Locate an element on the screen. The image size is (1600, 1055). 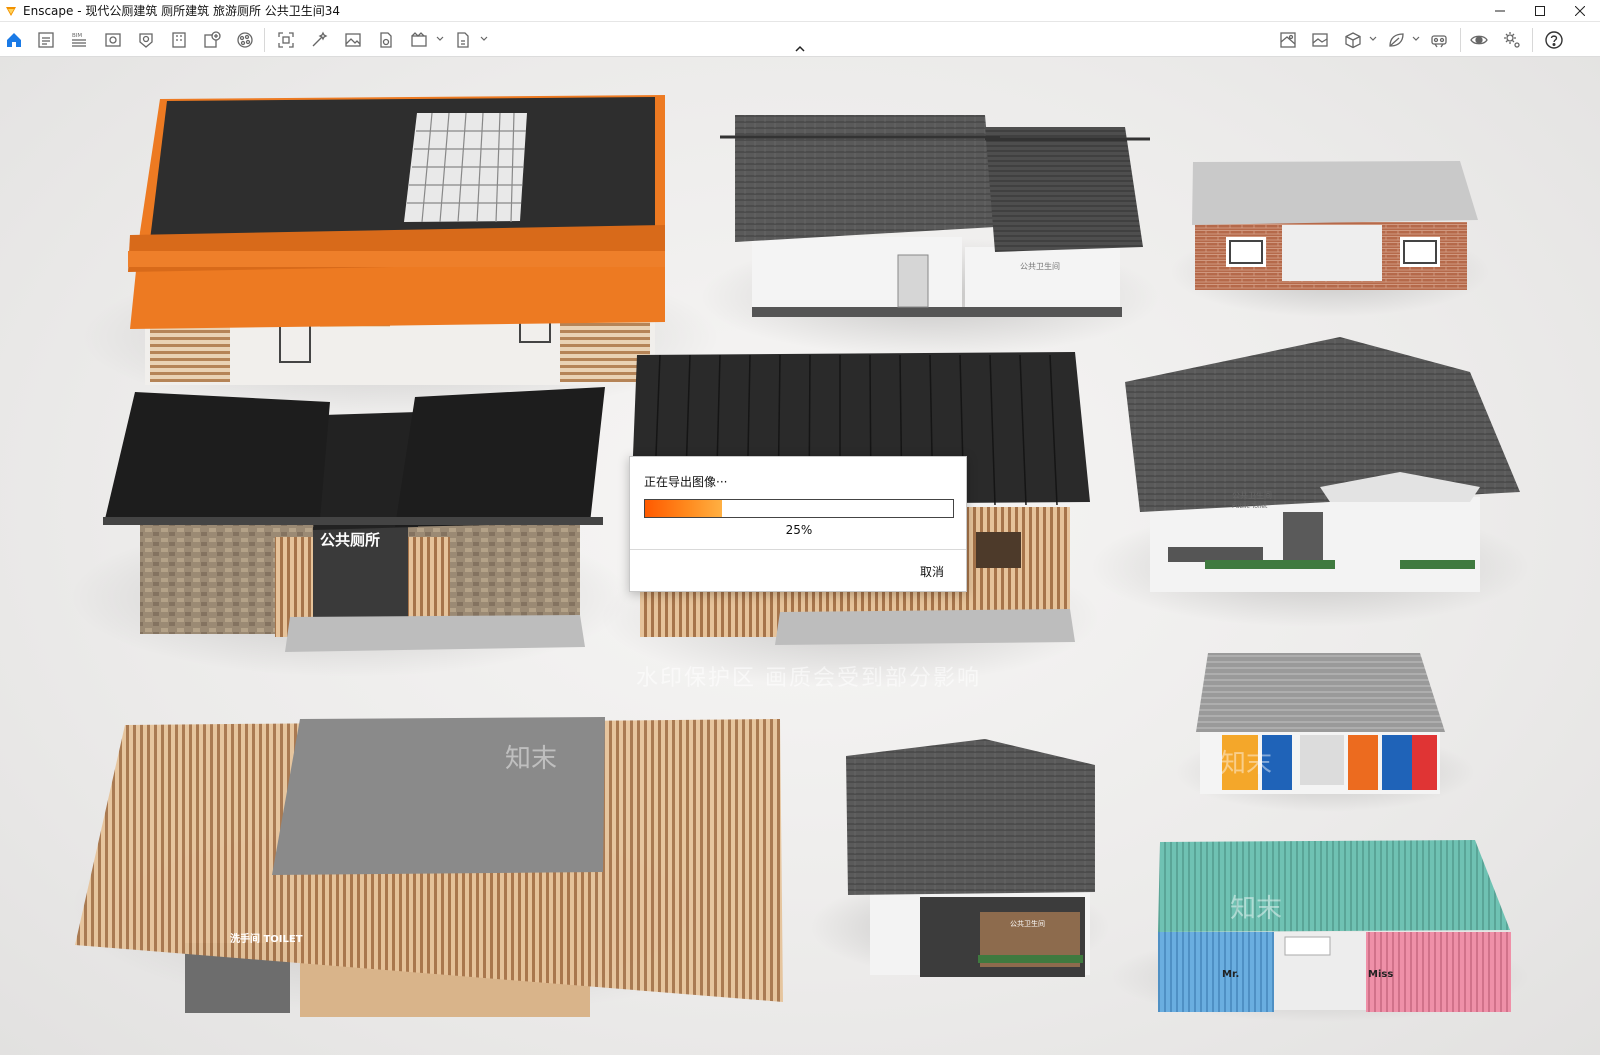
help-button is located at coordinates (1554, 40).